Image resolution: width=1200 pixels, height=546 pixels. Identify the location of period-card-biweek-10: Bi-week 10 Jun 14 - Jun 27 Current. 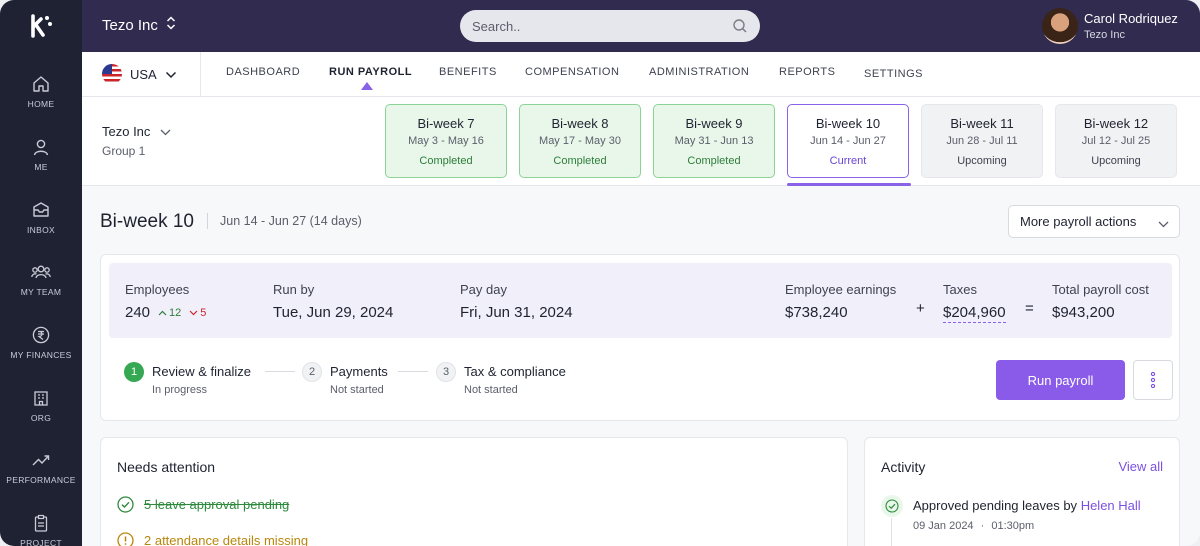
(848, 141).